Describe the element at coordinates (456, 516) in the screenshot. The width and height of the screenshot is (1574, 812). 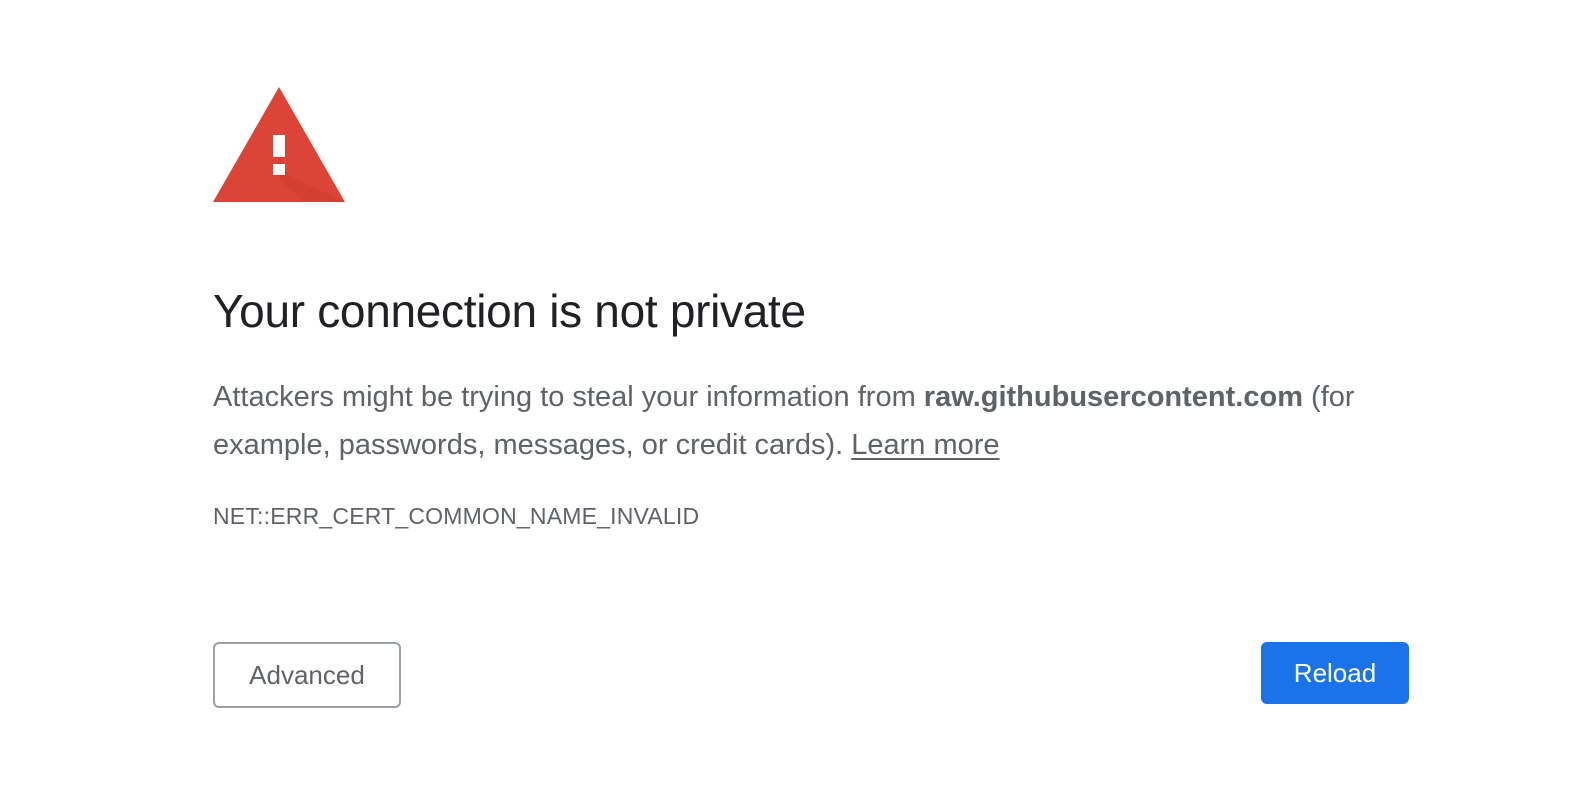
I see `error-code: NET::ERR_CERT_COMMON_NAME_INVALID` at that location.